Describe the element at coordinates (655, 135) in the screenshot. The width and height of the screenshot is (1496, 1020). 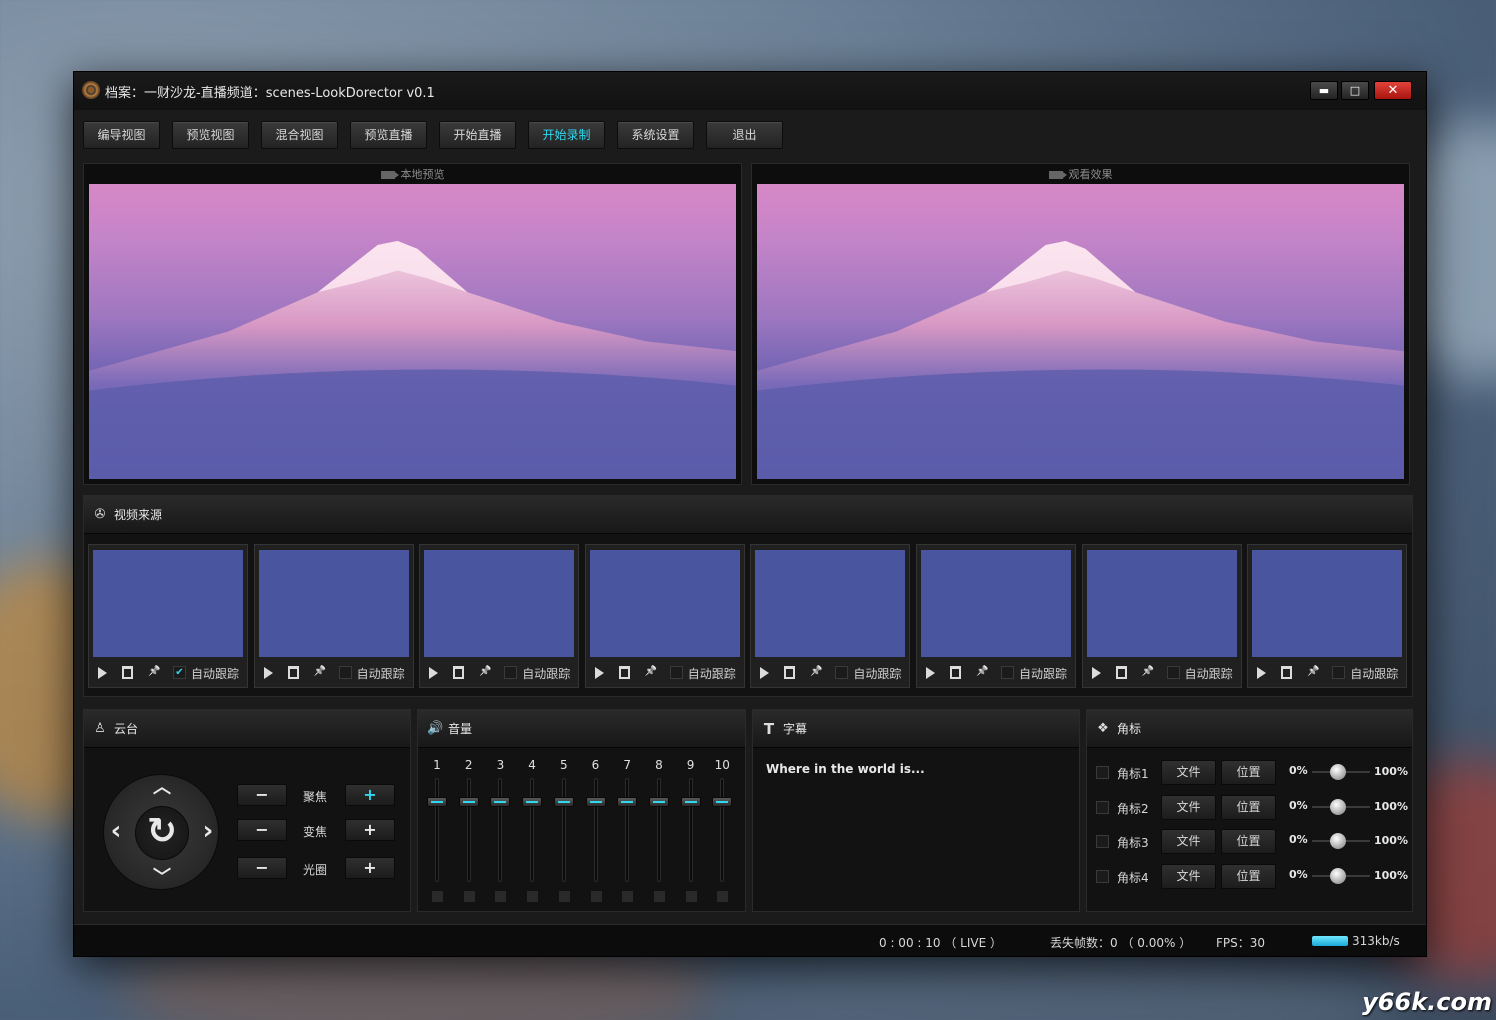
I see `toolbar-button: 系统设置` at that location.